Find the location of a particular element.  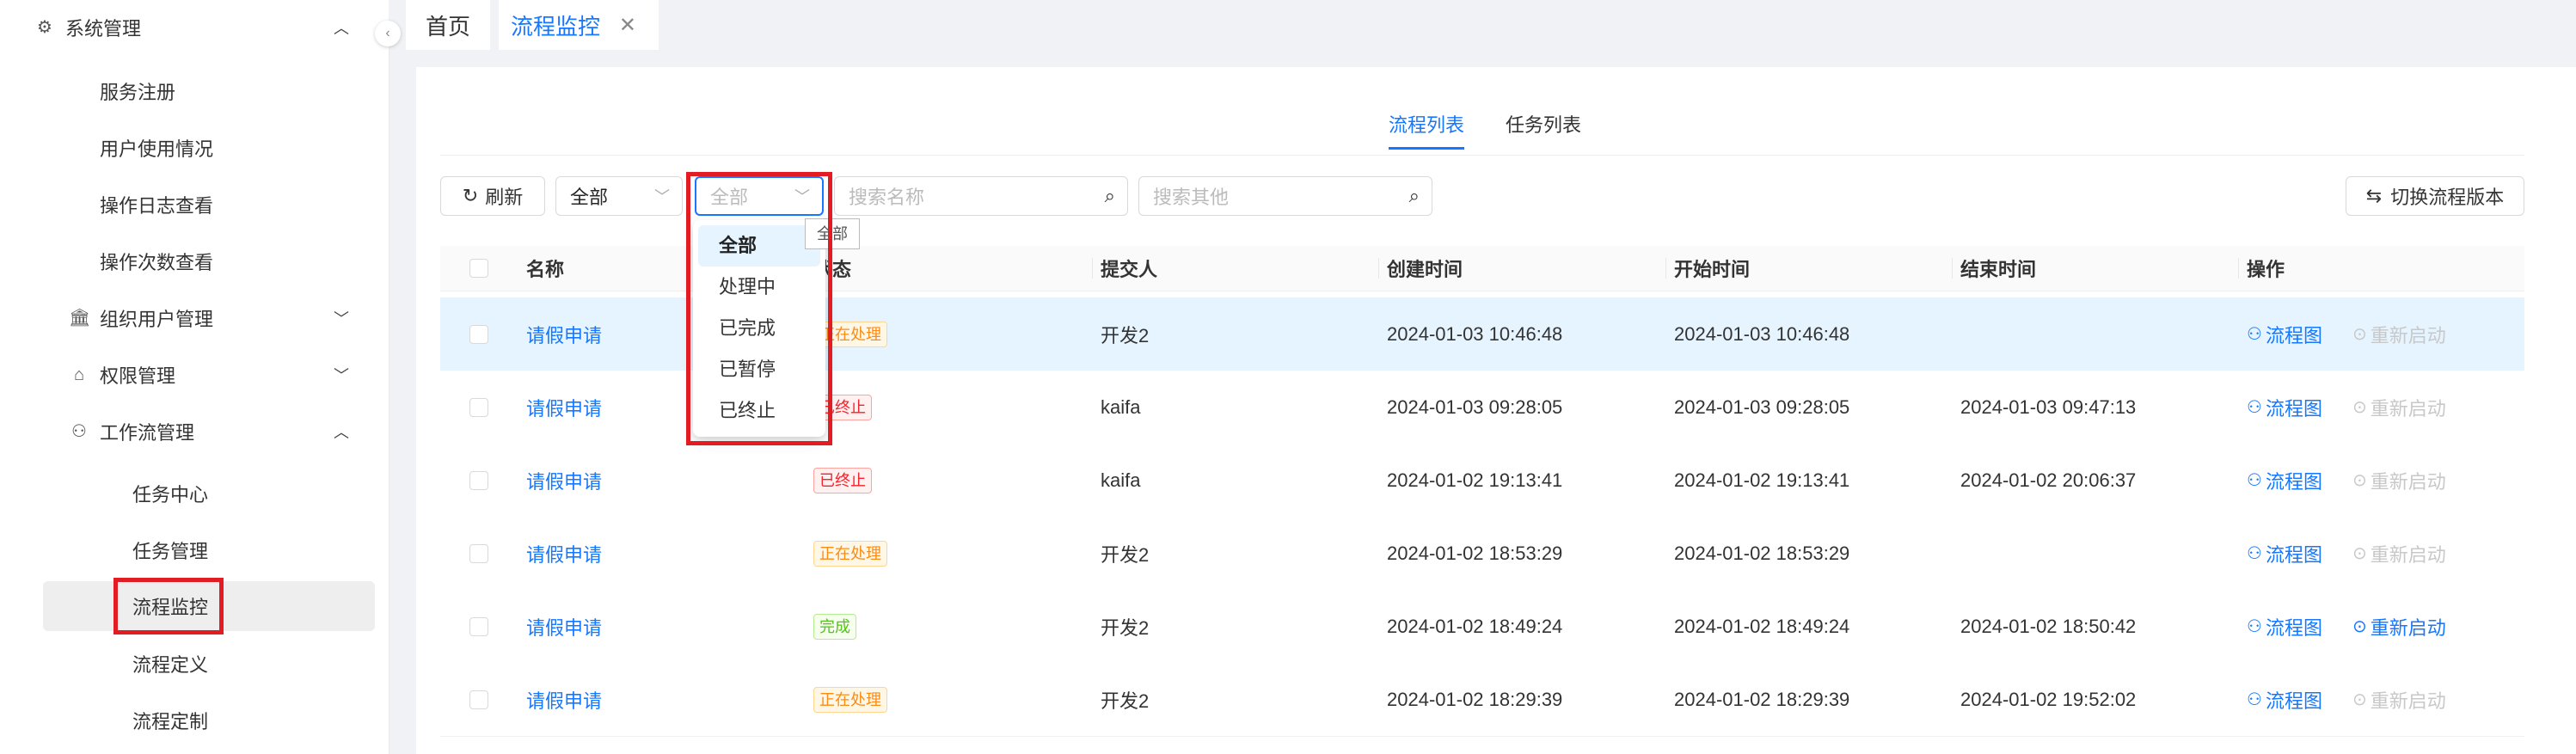

status-badge: 完成 is located at coordinates (835, 626).